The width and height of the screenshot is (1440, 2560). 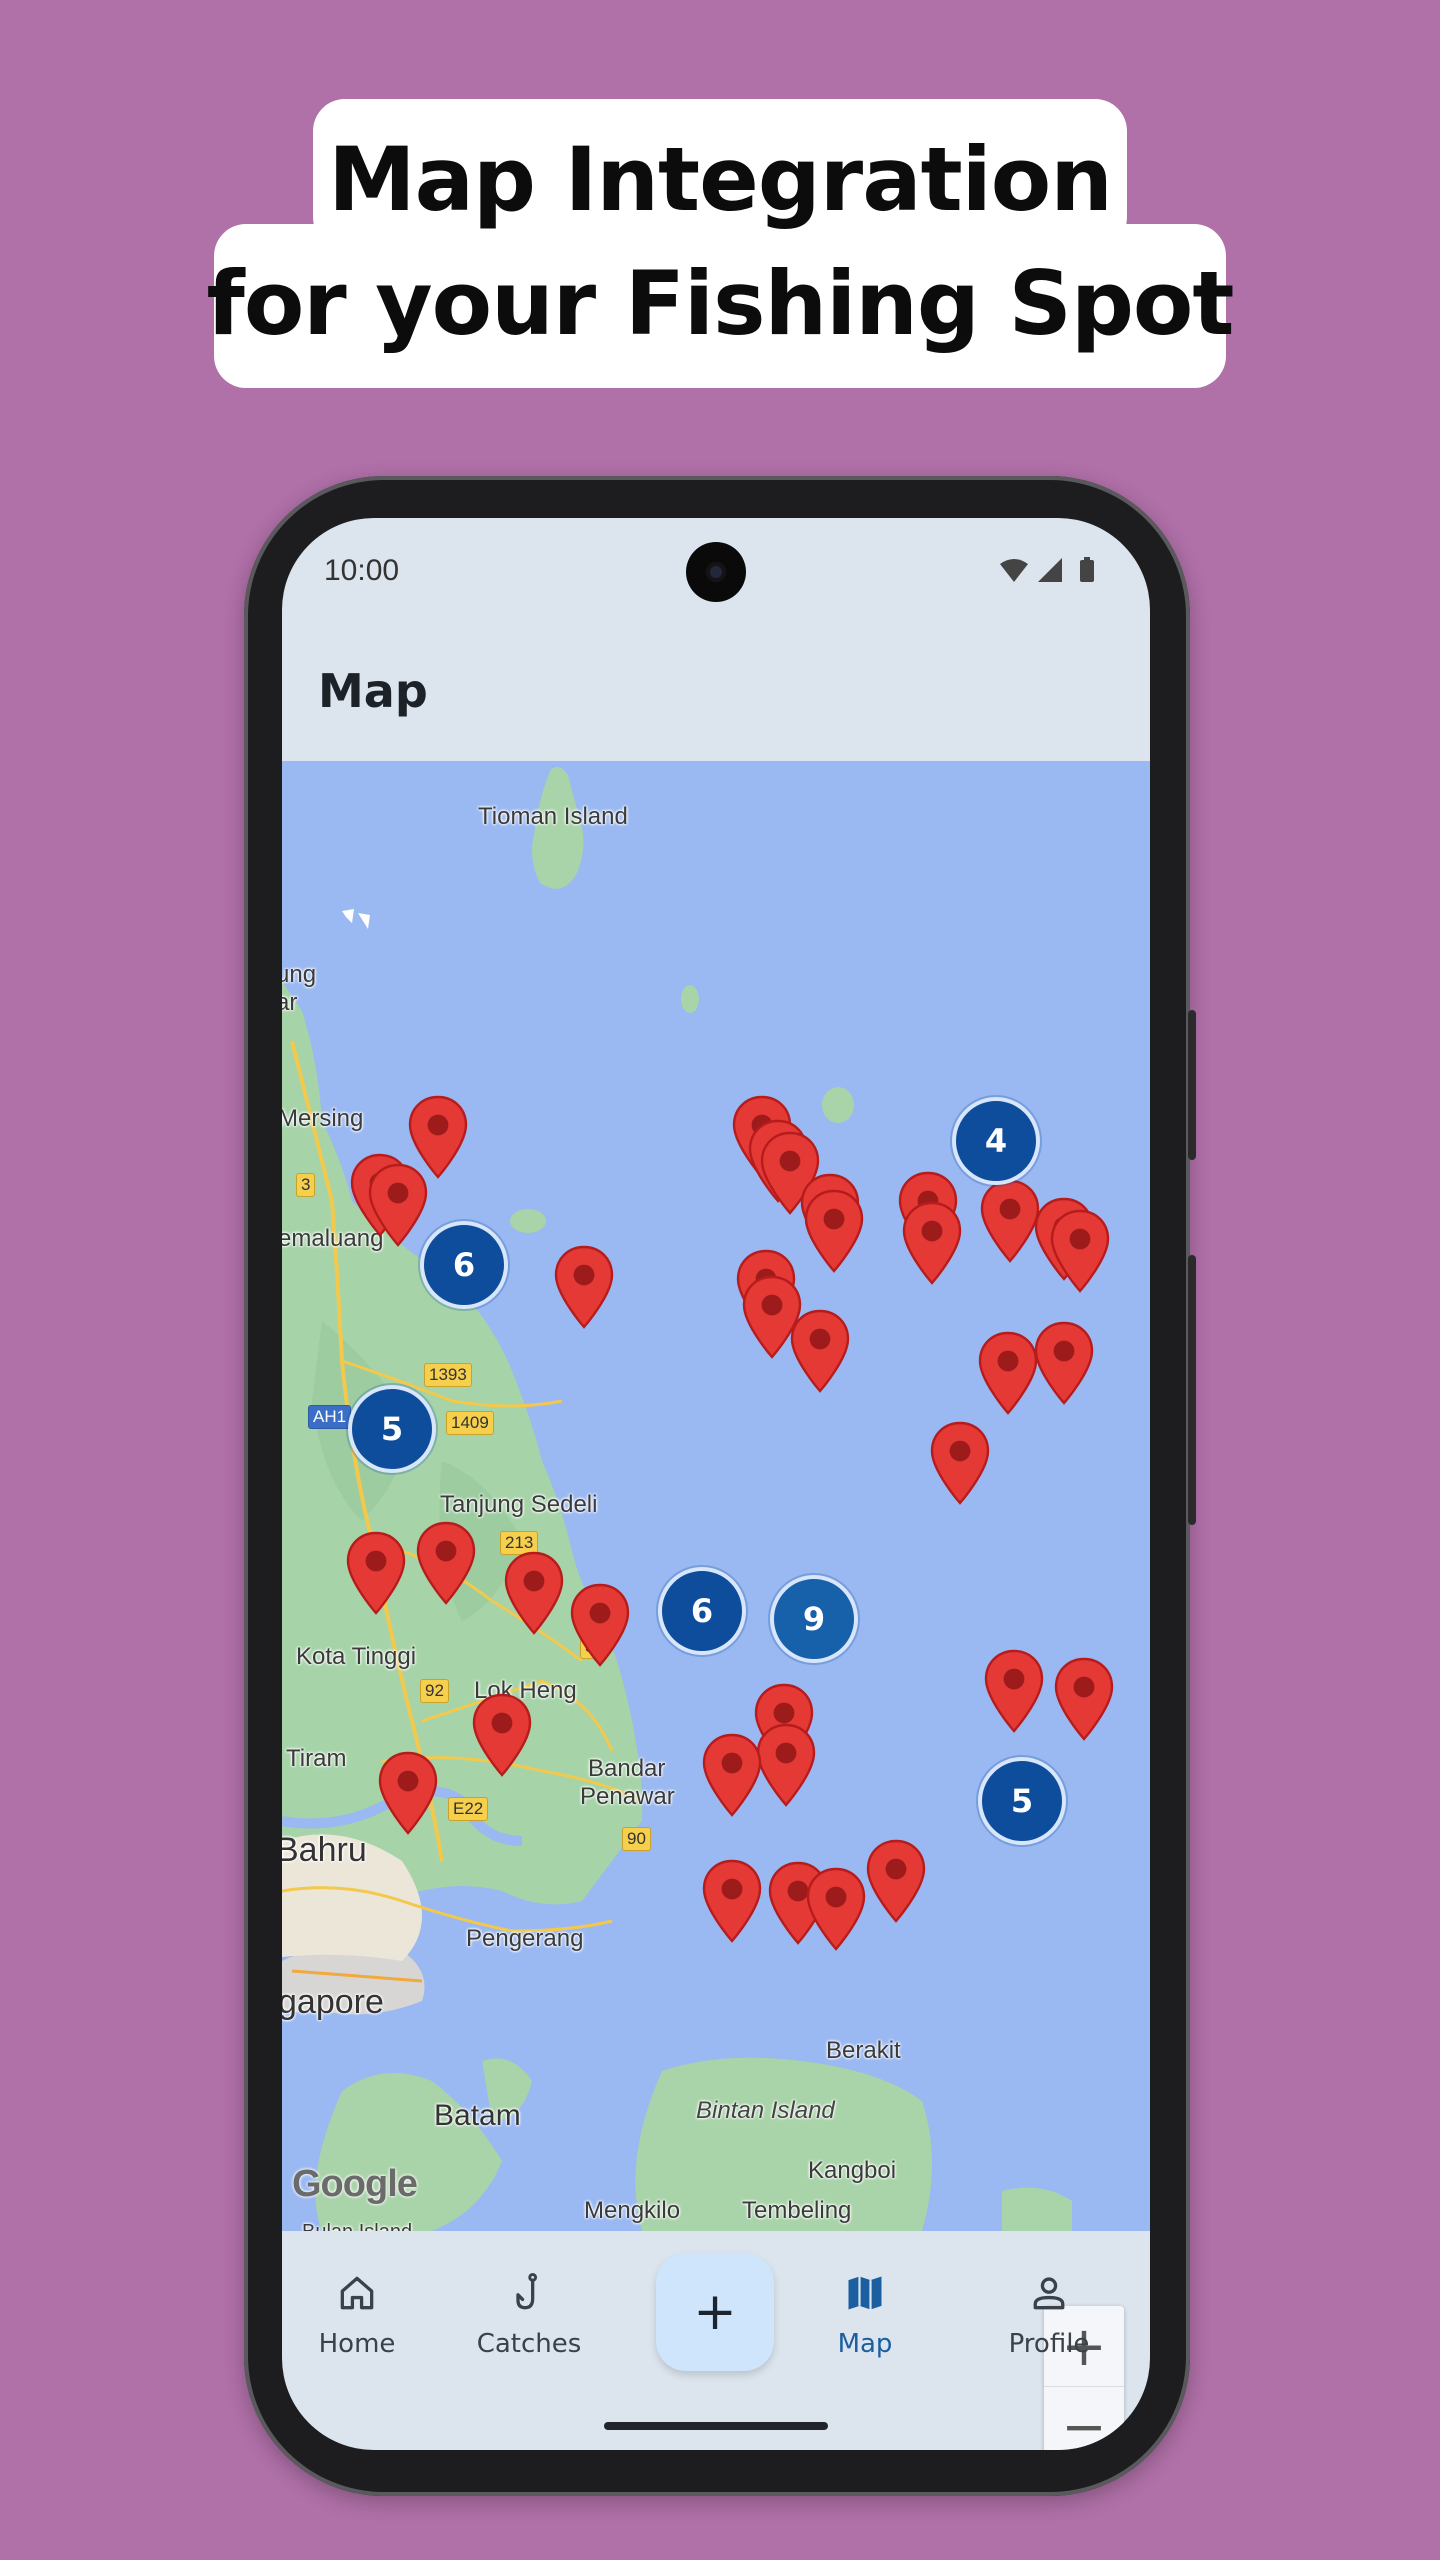 I want to click on map-label-tanjung-sedeli: Tanjung Sedeli, so click(x=519, y=1504).